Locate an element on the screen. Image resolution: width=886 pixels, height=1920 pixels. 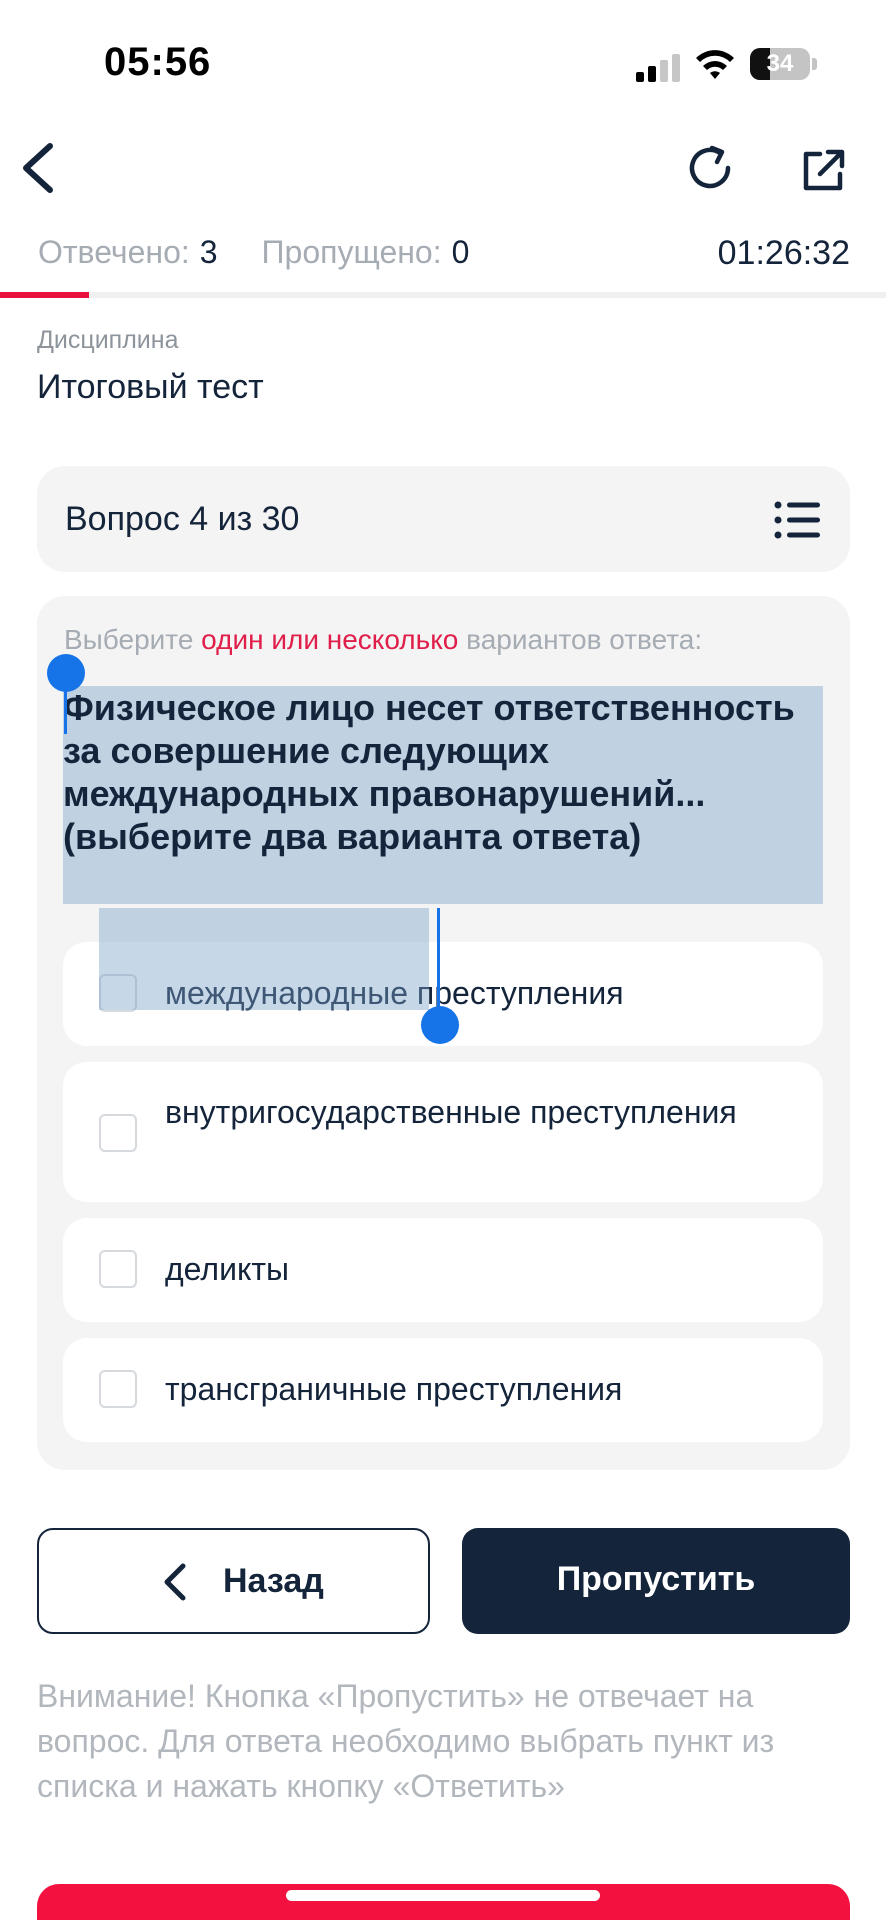
progress-fill is located at coordinates (44, 295).